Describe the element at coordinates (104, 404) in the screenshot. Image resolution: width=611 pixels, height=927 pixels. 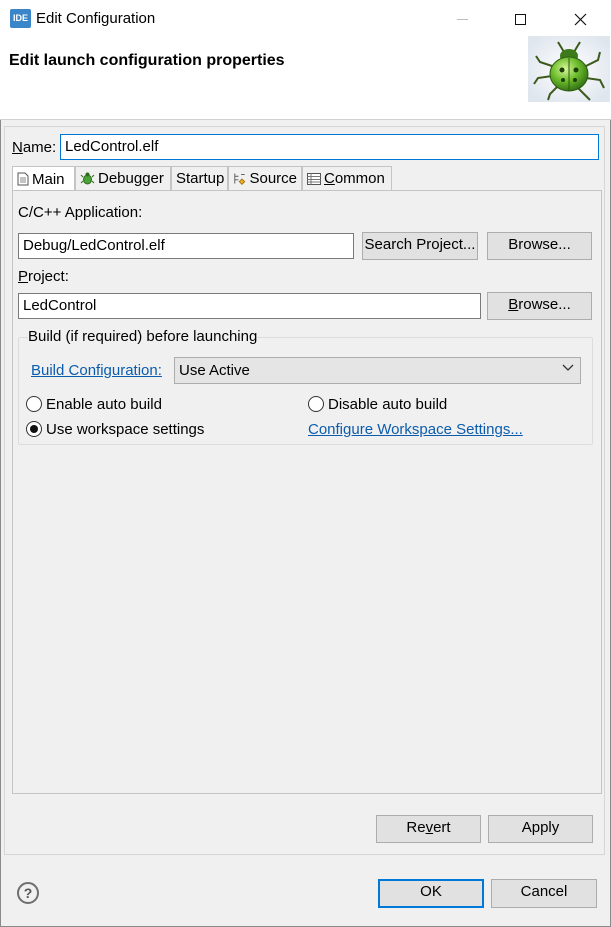
I see `enable-auto-build-label: Enable auto build` at that location.